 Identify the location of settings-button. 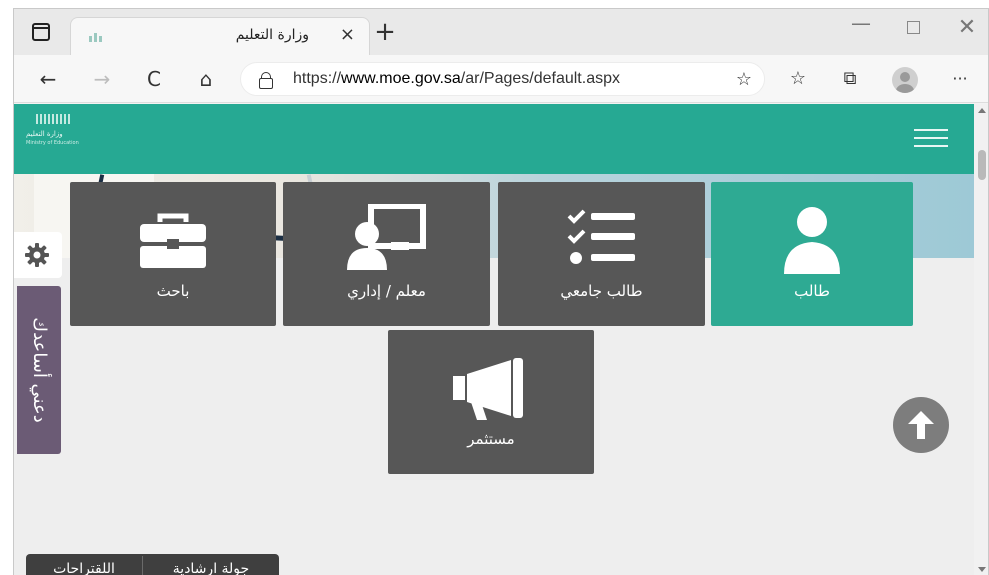
(38, 255).